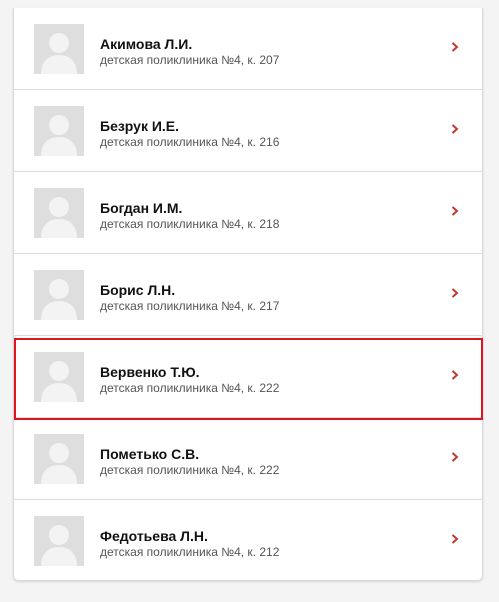  What do you see at coordinates (150, 372) in the screenshot?
I see `doctor-name: Вервенко Т.Ю.` at bounding box center [150, 372].